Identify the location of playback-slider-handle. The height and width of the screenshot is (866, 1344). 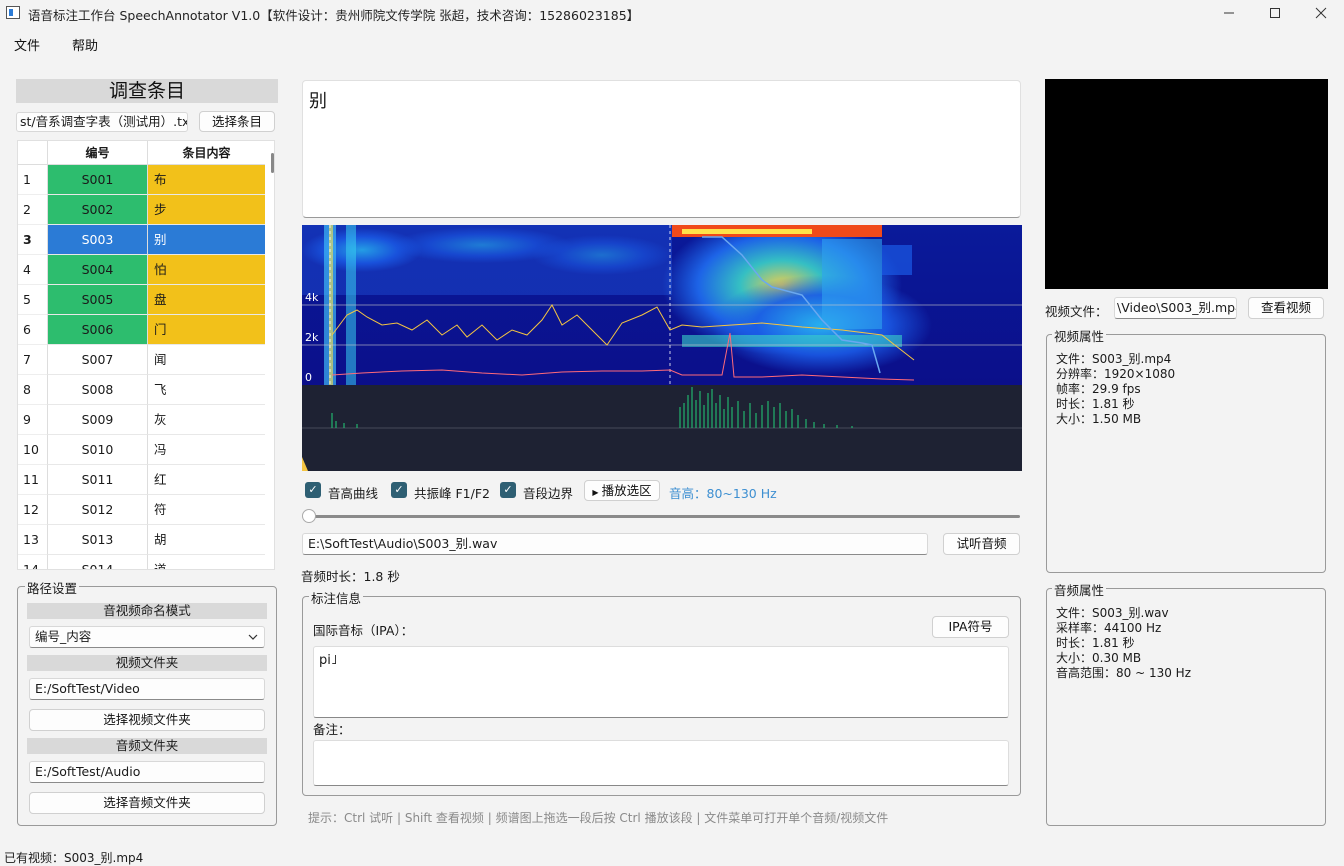
(309, 516).